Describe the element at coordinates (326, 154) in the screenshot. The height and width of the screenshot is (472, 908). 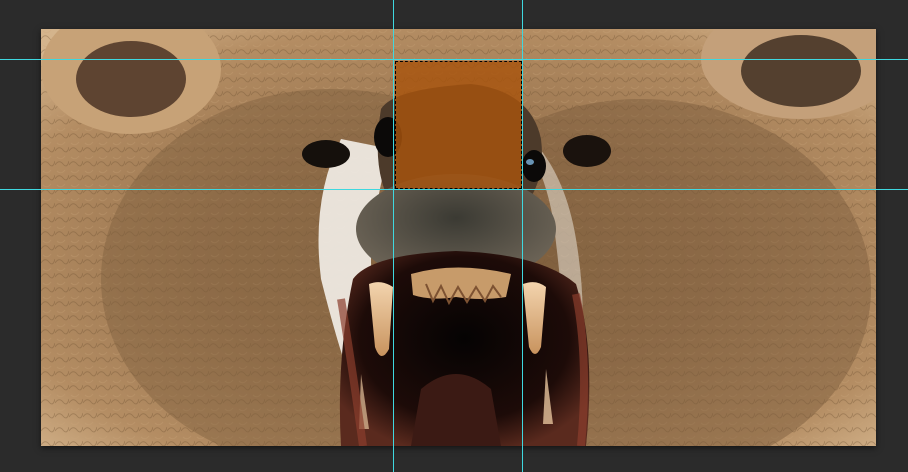
I see `left-eye` at that location.